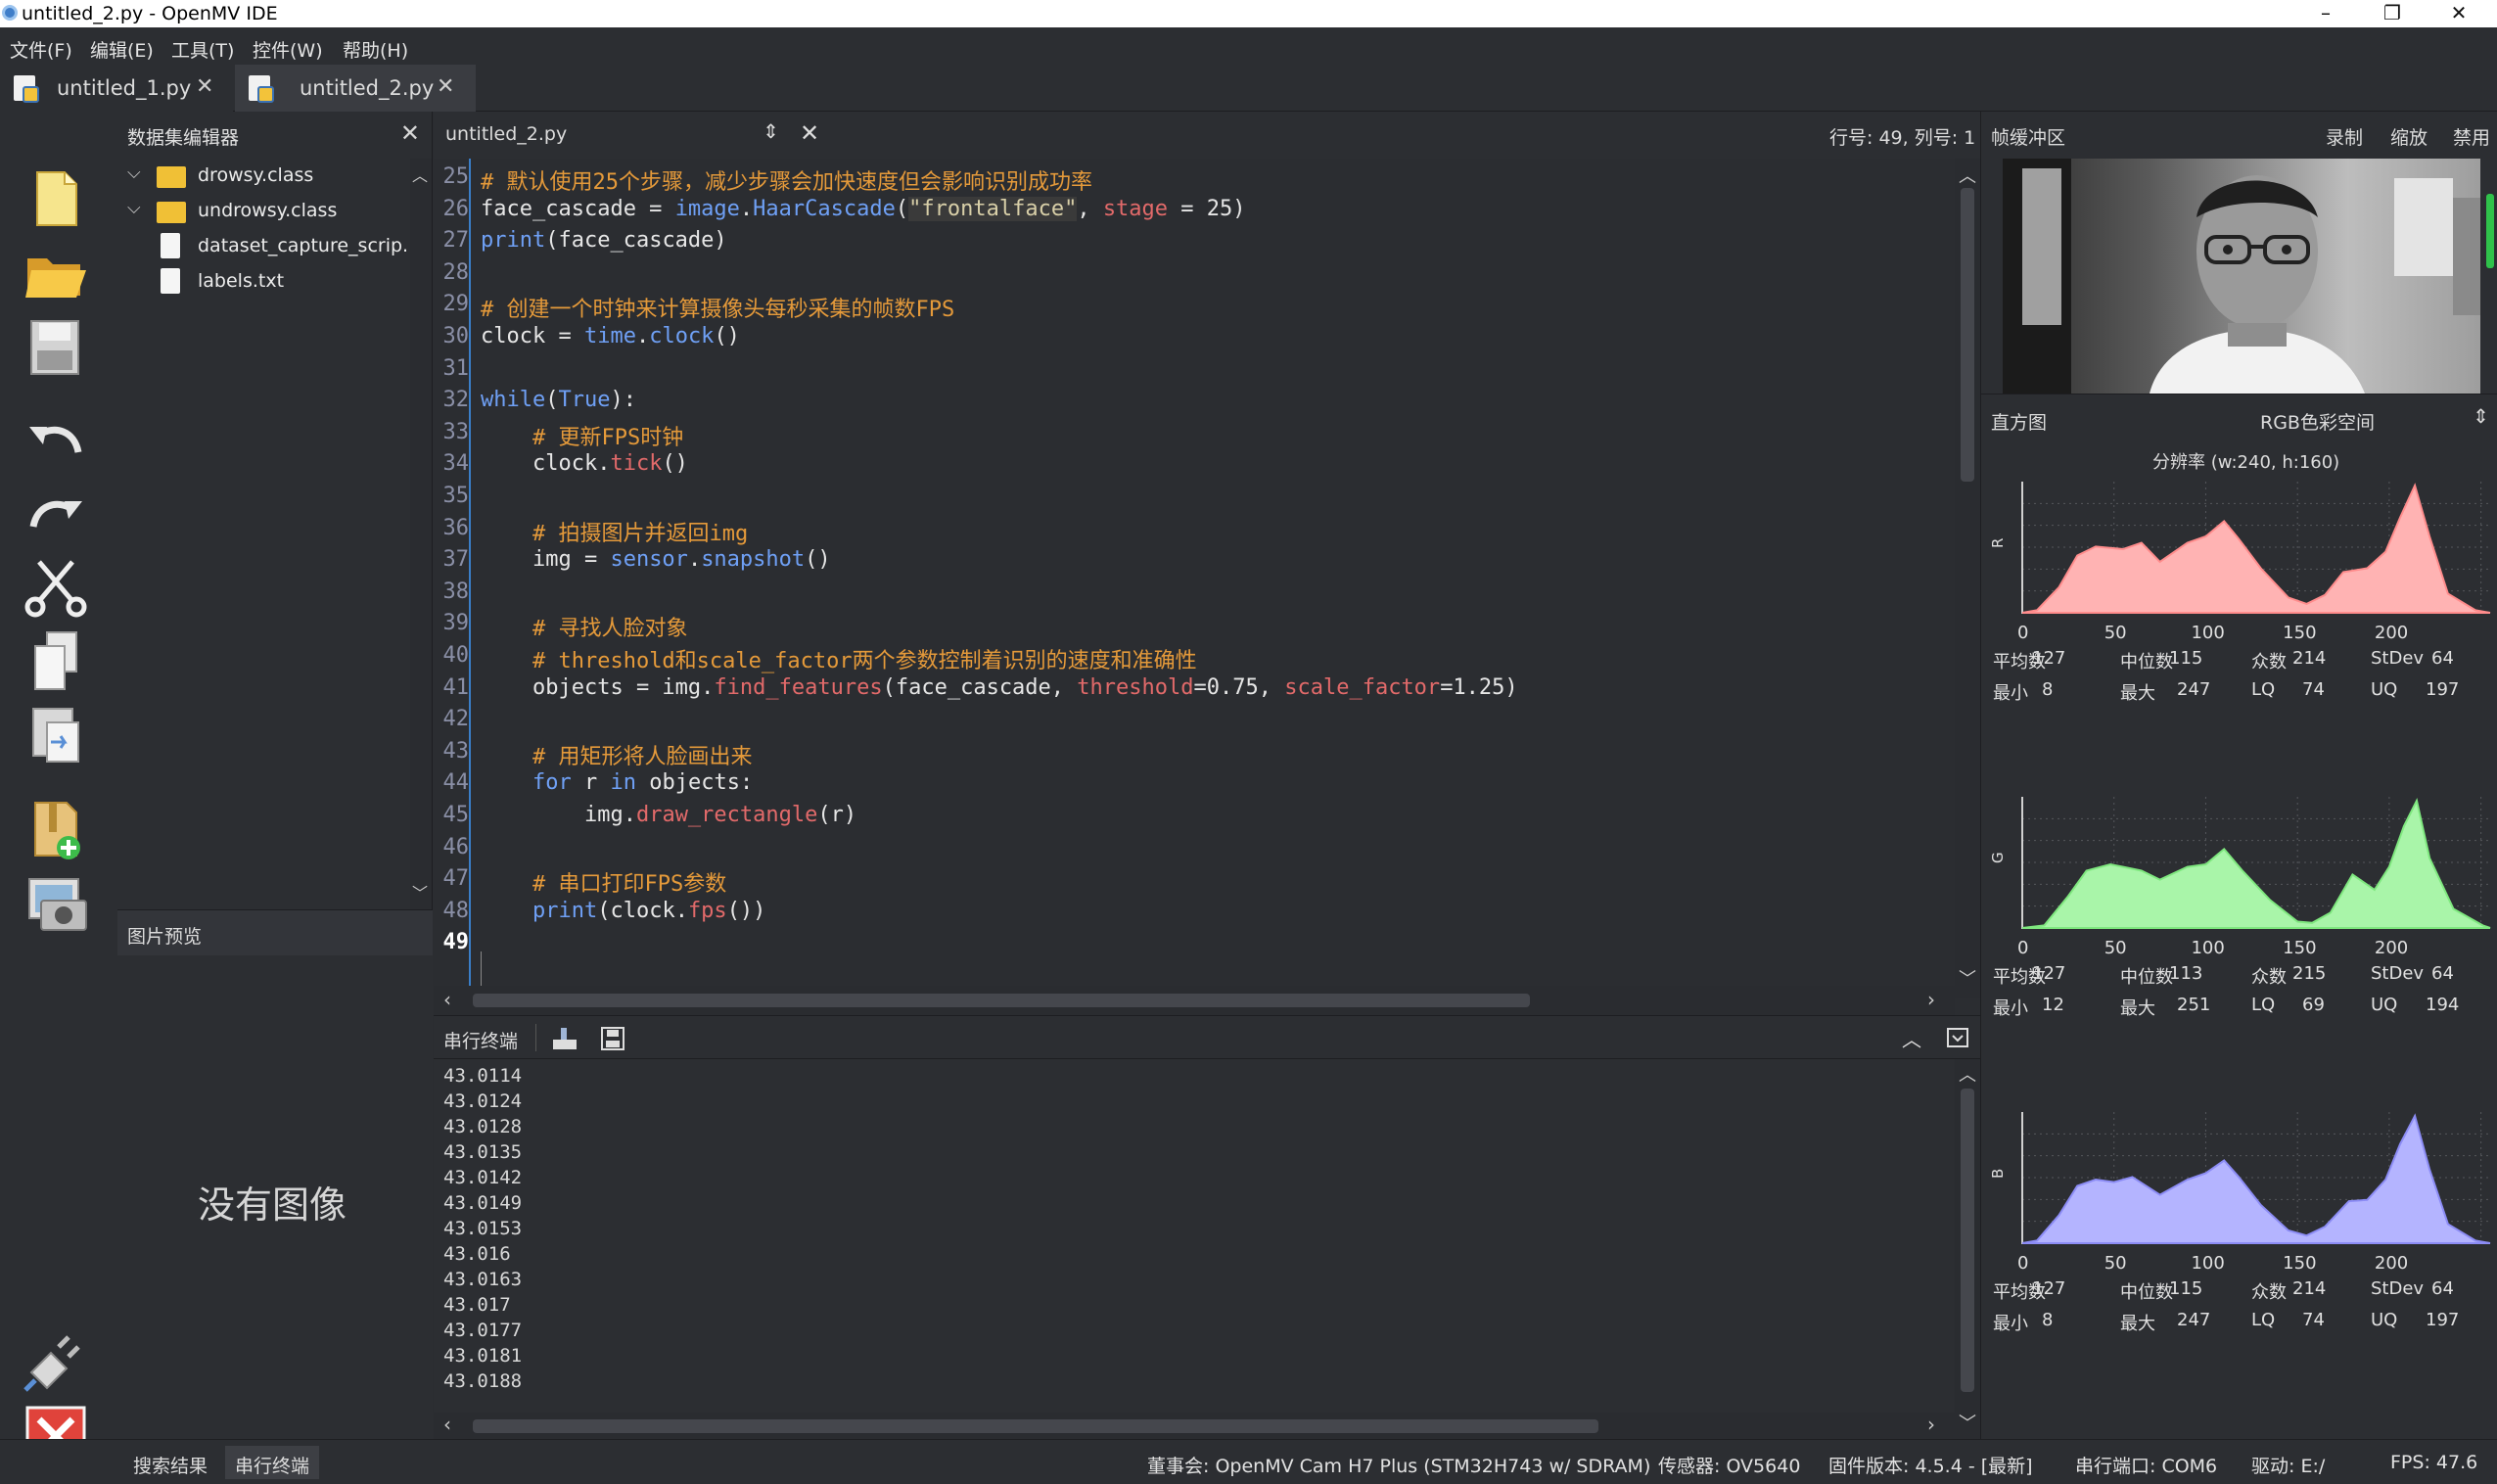 The image size is (2497, 1484). What do you see at coordinates (421, 534) in the screenshot?
I see `dataset-scrollbar: ︿ ﹀` at bounding box center [421, 534].